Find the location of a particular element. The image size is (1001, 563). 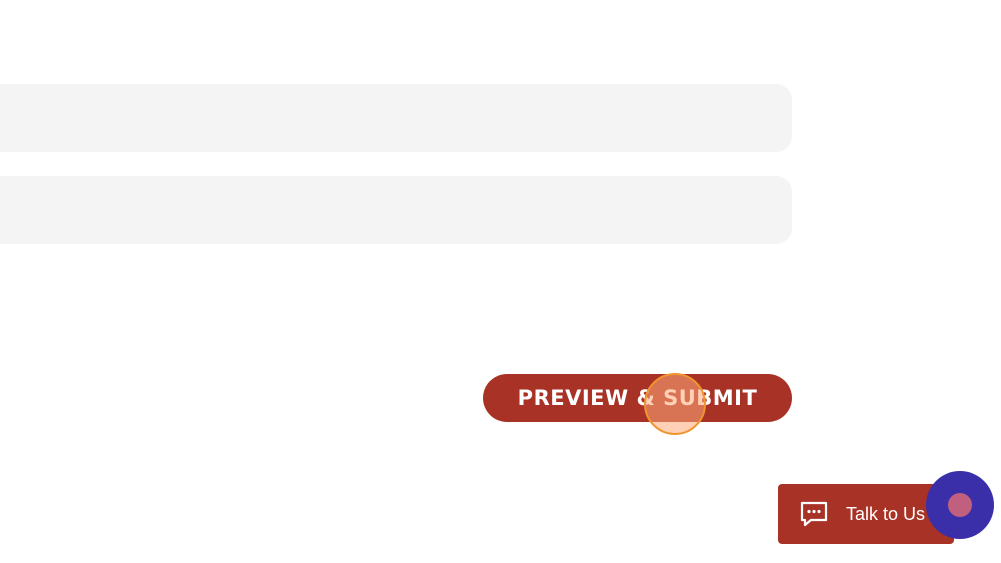

assistant-launcher-button is located at coordinates (960, 505).